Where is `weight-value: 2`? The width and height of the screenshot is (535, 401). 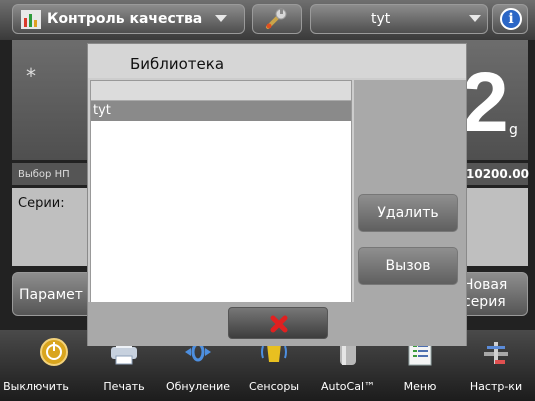
weight-value: 2 is located at coordinates (485, 102).